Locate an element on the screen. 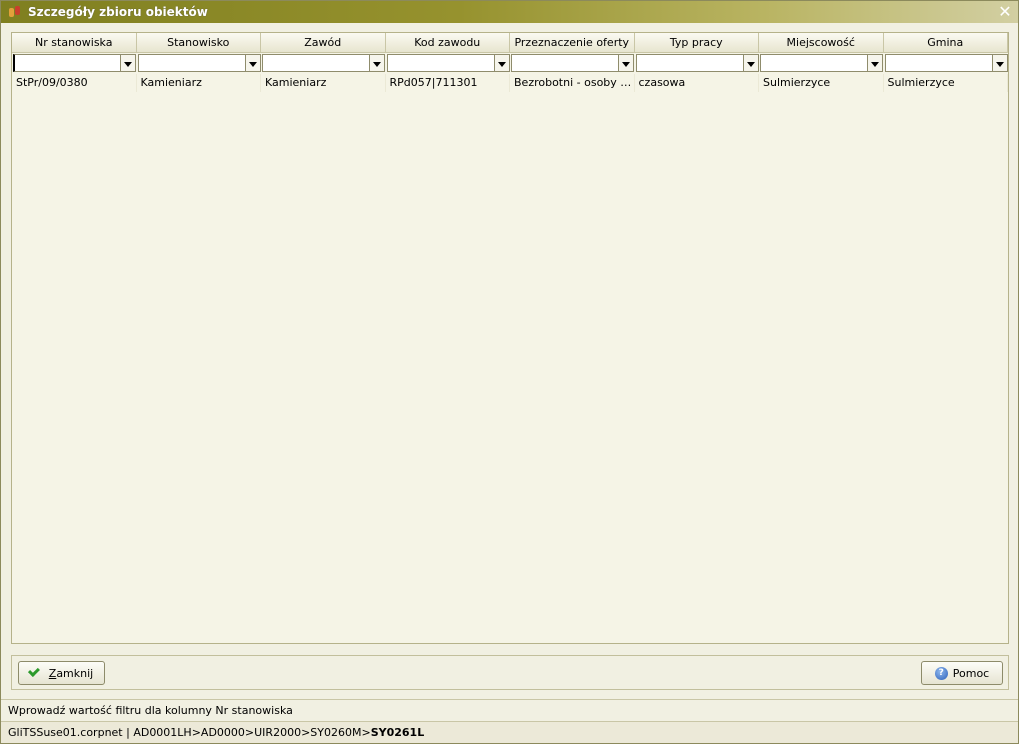  table-cell: RPd057|711301 is located at coordinates (448, 83).